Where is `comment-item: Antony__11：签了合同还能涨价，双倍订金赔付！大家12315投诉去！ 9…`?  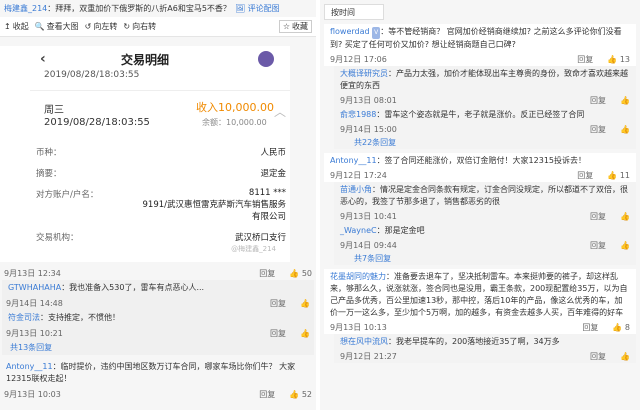
comment-item: Antony__11：签了合同还能涨价，双倍订金赔付！大家12315投诉去！ 9… is located at coordinates (480, 167).